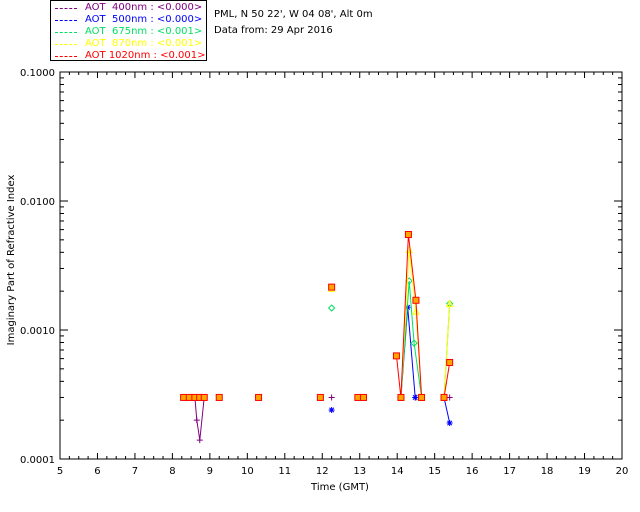  I want to click on y-axis-label: Imaginary Part of Refractive Index, so click(11, 260).